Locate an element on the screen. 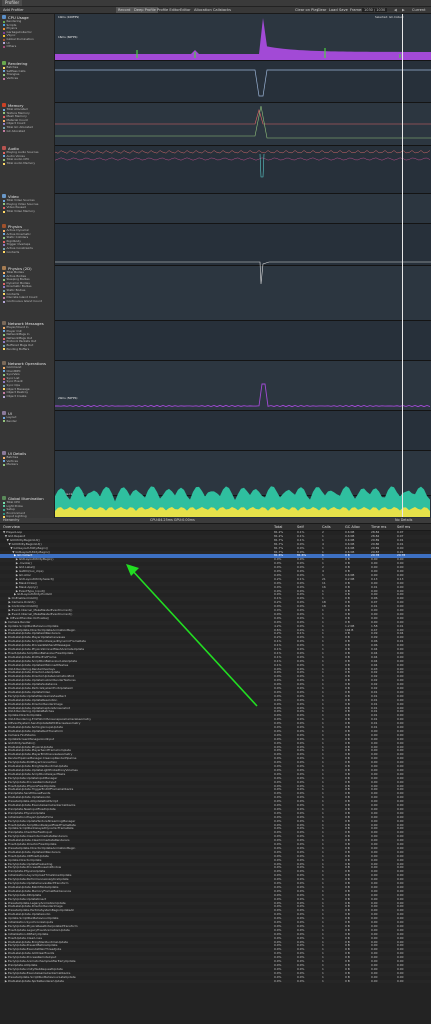  frame-counter: 1030 / 1030 is located at coordinates (375, 10).